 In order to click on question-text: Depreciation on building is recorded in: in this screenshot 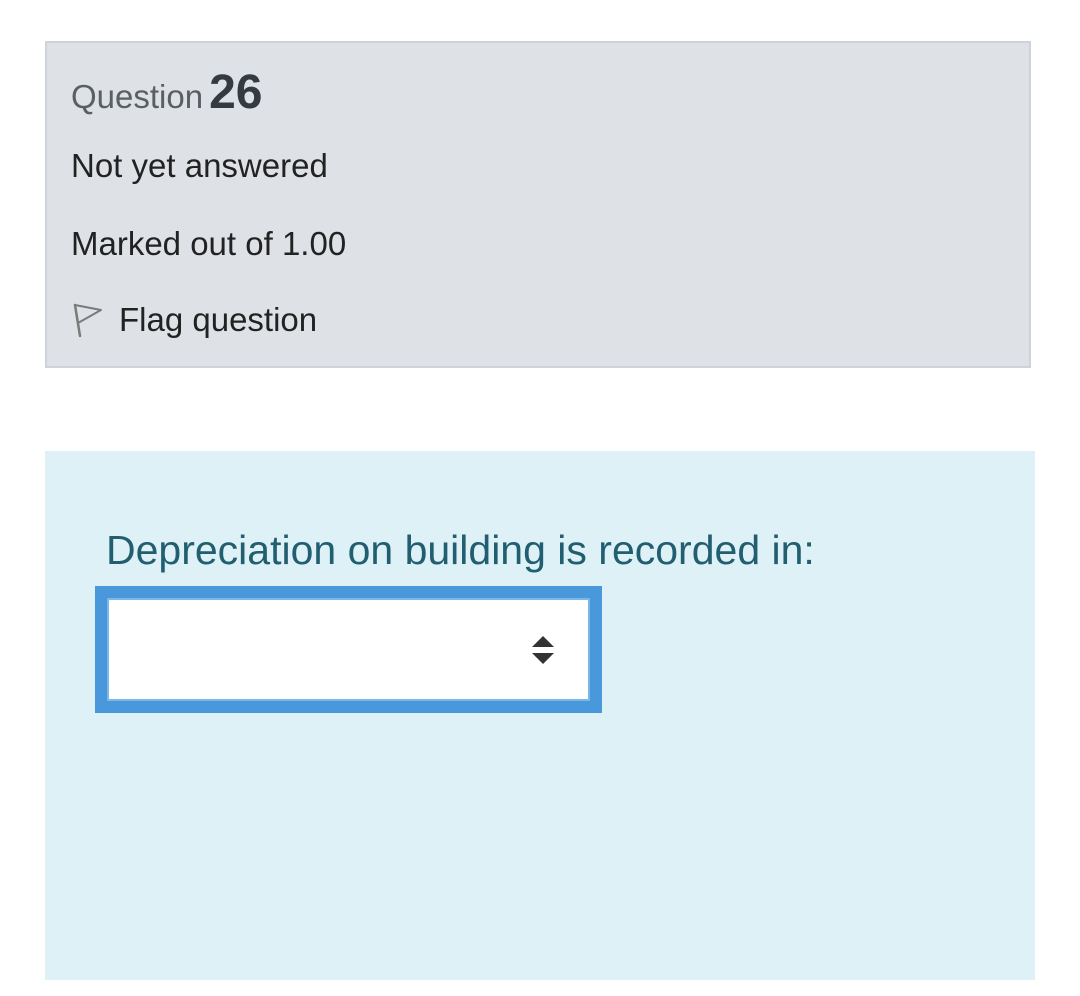, I will do `click(460, 550)`.